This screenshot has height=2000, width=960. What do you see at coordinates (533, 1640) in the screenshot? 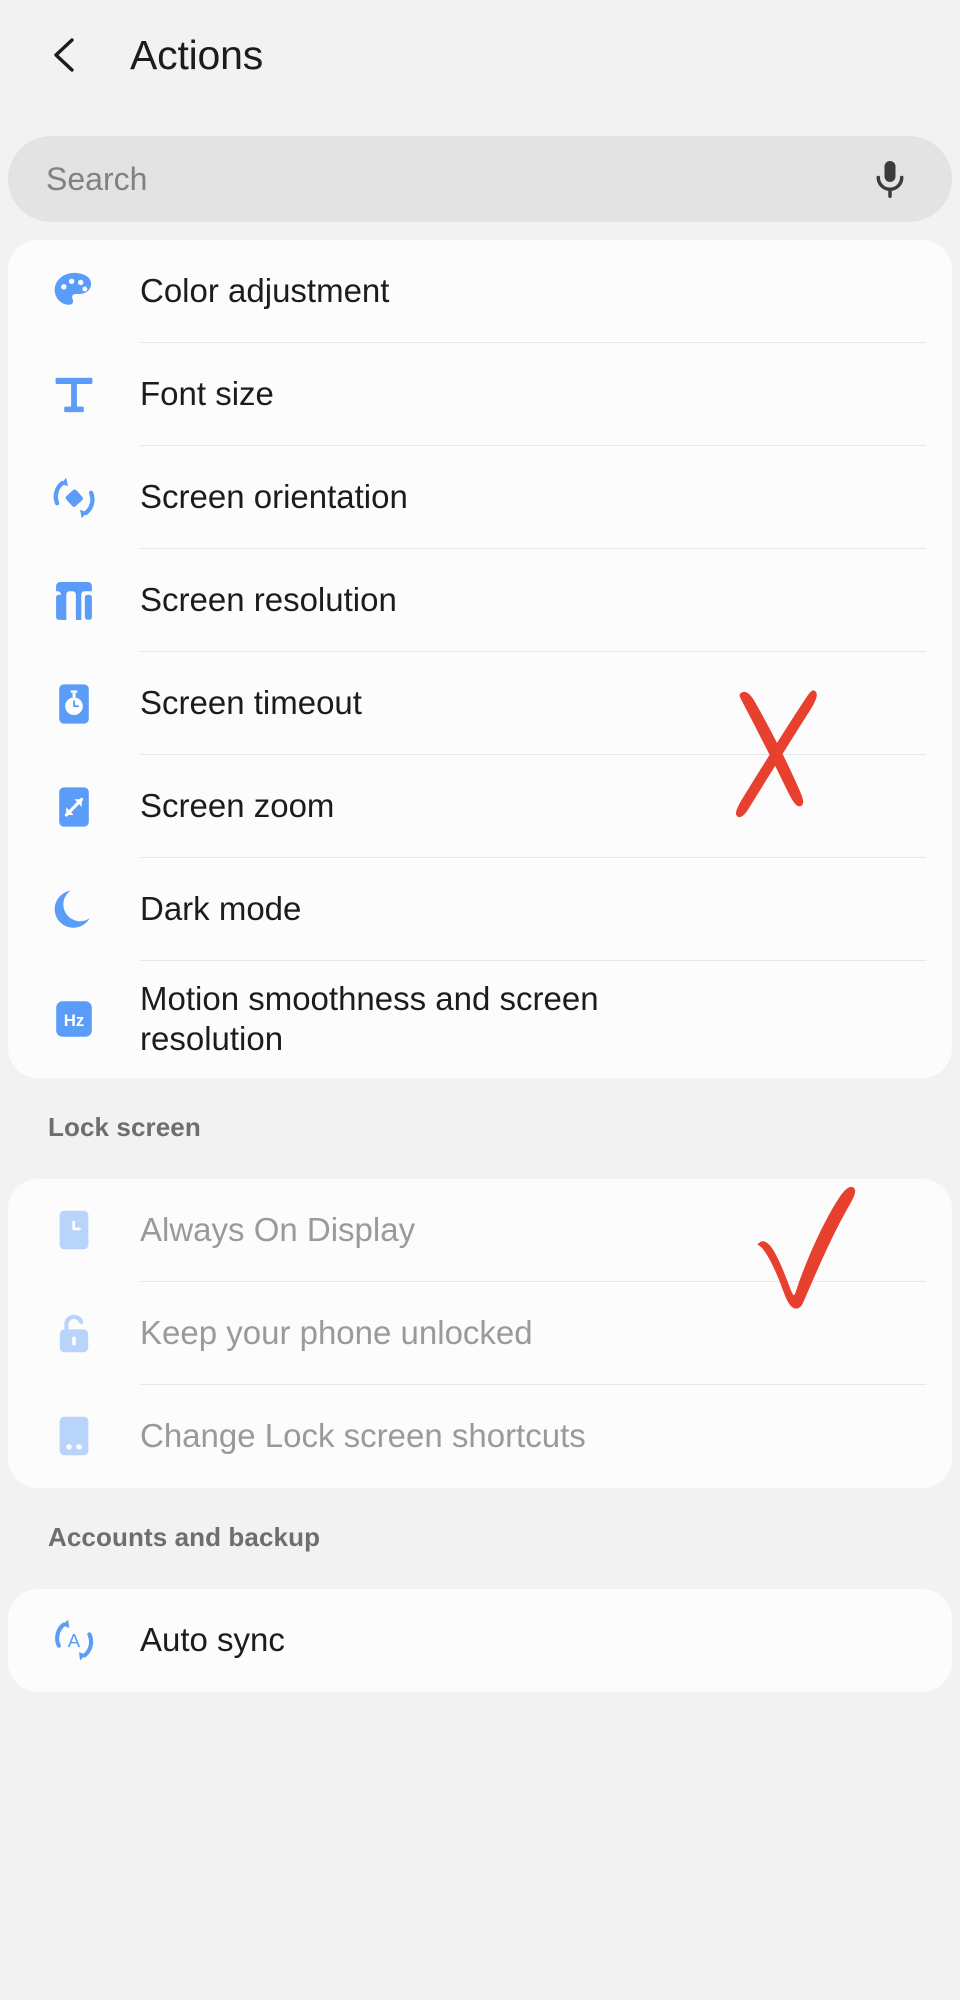
I see `list-item-label-cell: Auto sync` at bounding box center [533, 1640].